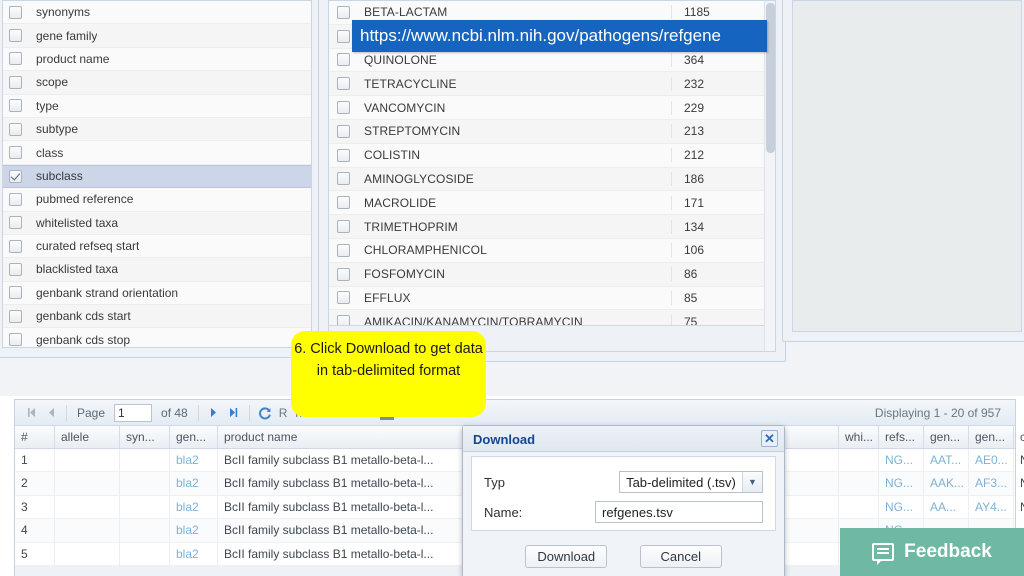  I want to click on field-filter-item: subtype, so click(157, 129).